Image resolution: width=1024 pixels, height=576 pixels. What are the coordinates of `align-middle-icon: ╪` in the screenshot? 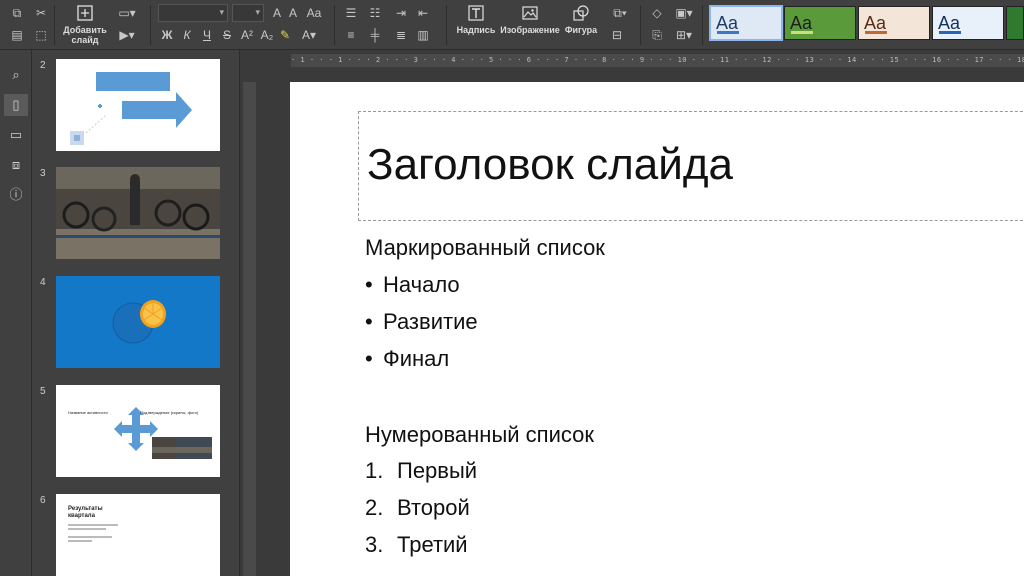 It's located at (375, 35).